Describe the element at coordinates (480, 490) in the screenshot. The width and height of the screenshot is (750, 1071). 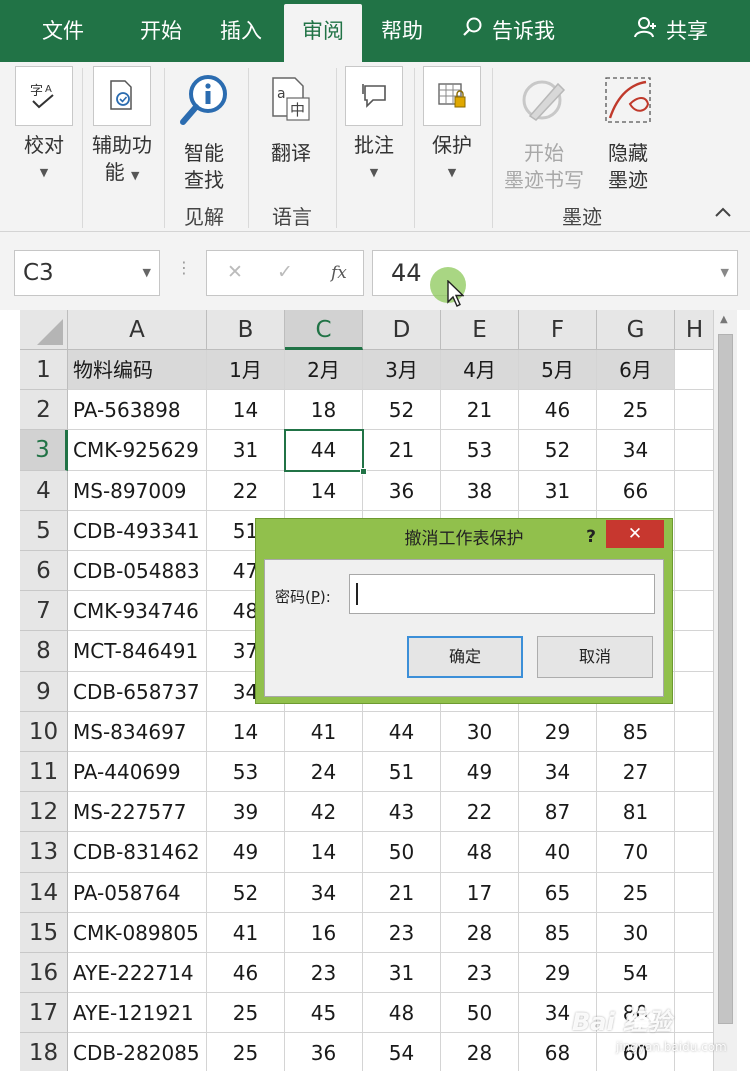
I see `table-cell: 38` at that location.